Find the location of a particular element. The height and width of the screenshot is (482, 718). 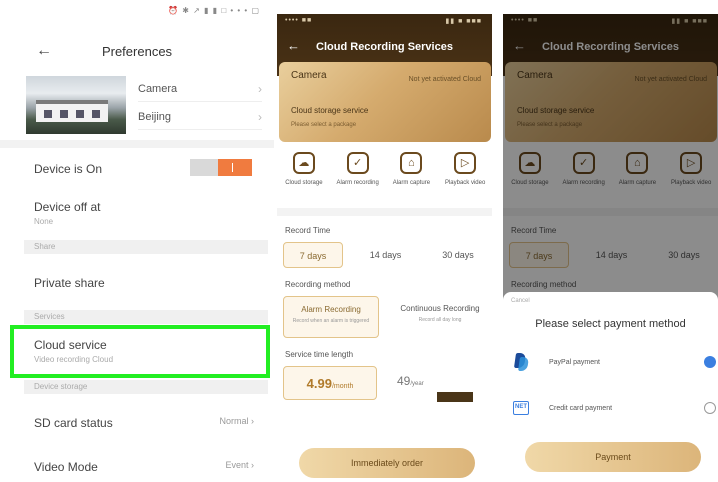

device-on-toggle is located at coordinates (221, 167).